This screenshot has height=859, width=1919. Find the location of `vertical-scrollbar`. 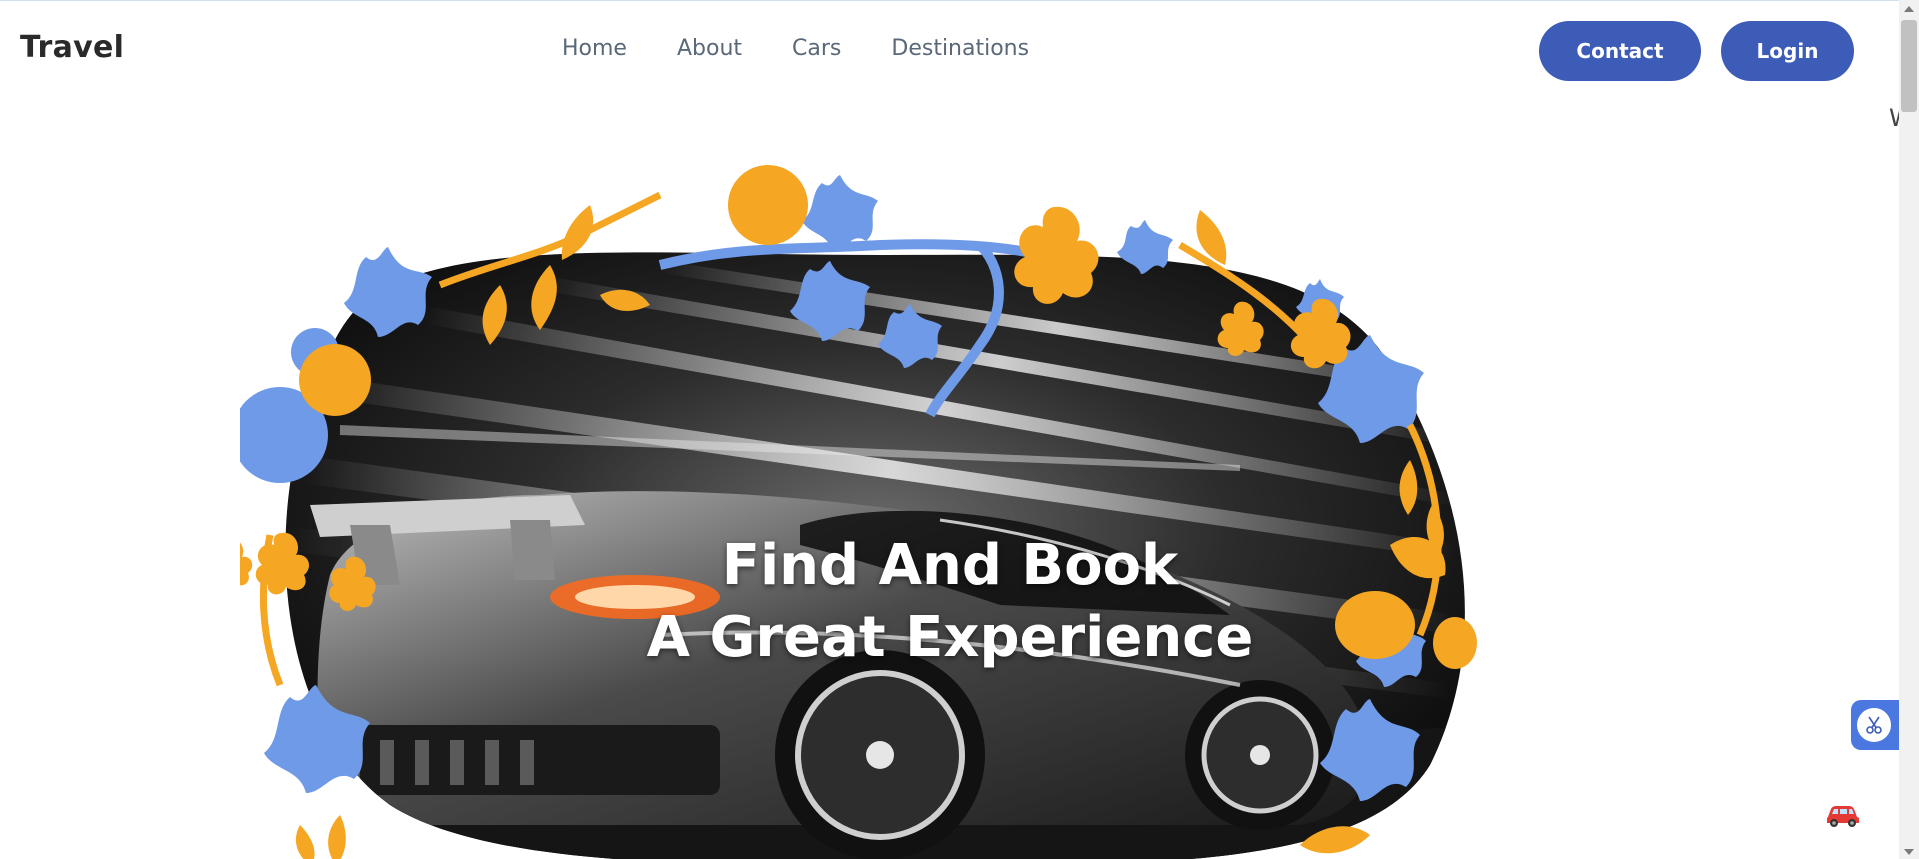

vertical-scrollbar is located at coordinates (1909, 429).